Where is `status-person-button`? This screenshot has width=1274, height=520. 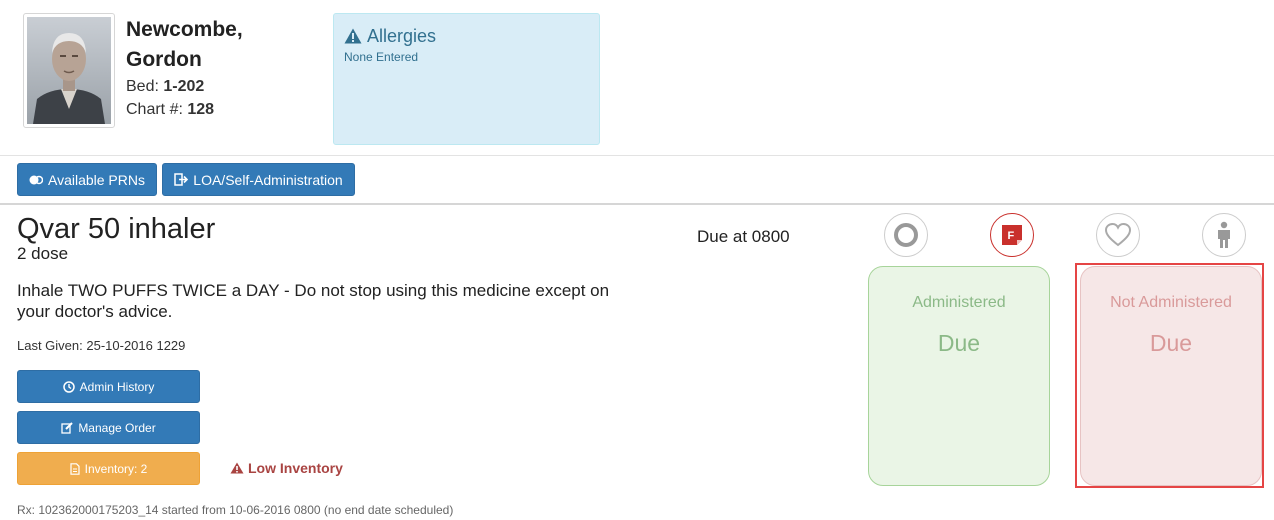 status-person-button is located at coordinates (1224, 235).